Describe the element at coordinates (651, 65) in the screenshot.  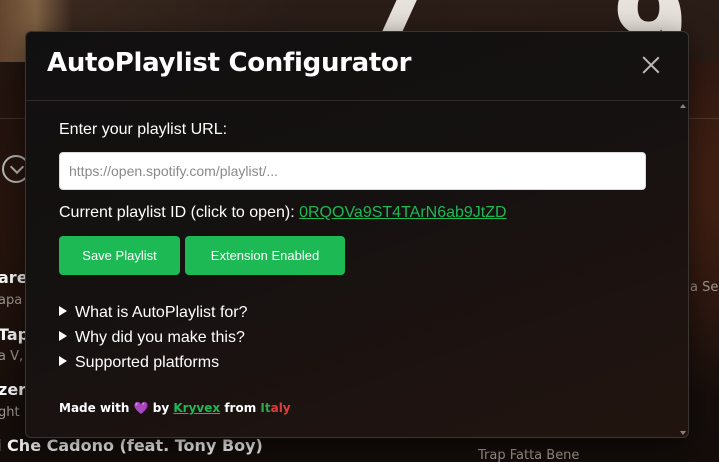
I see `close-icon` at that location.